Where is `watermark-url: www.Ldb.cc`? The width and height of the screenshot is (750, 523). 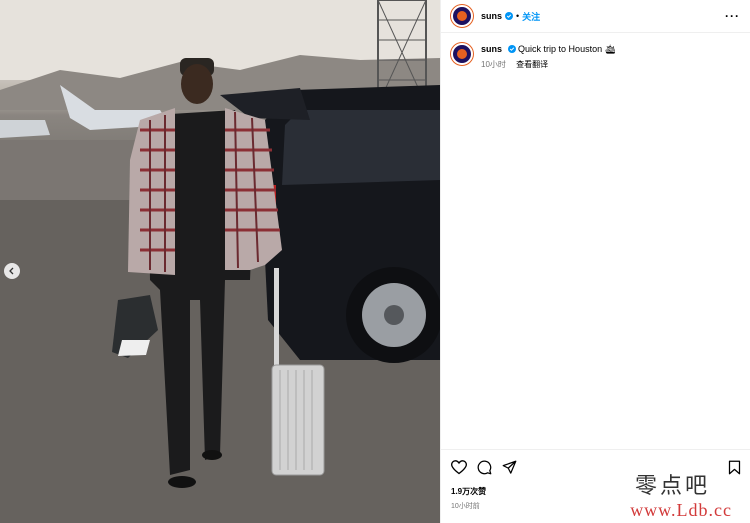
watermark-url: www.Ldb.cc is located at coordinates (681, 510).